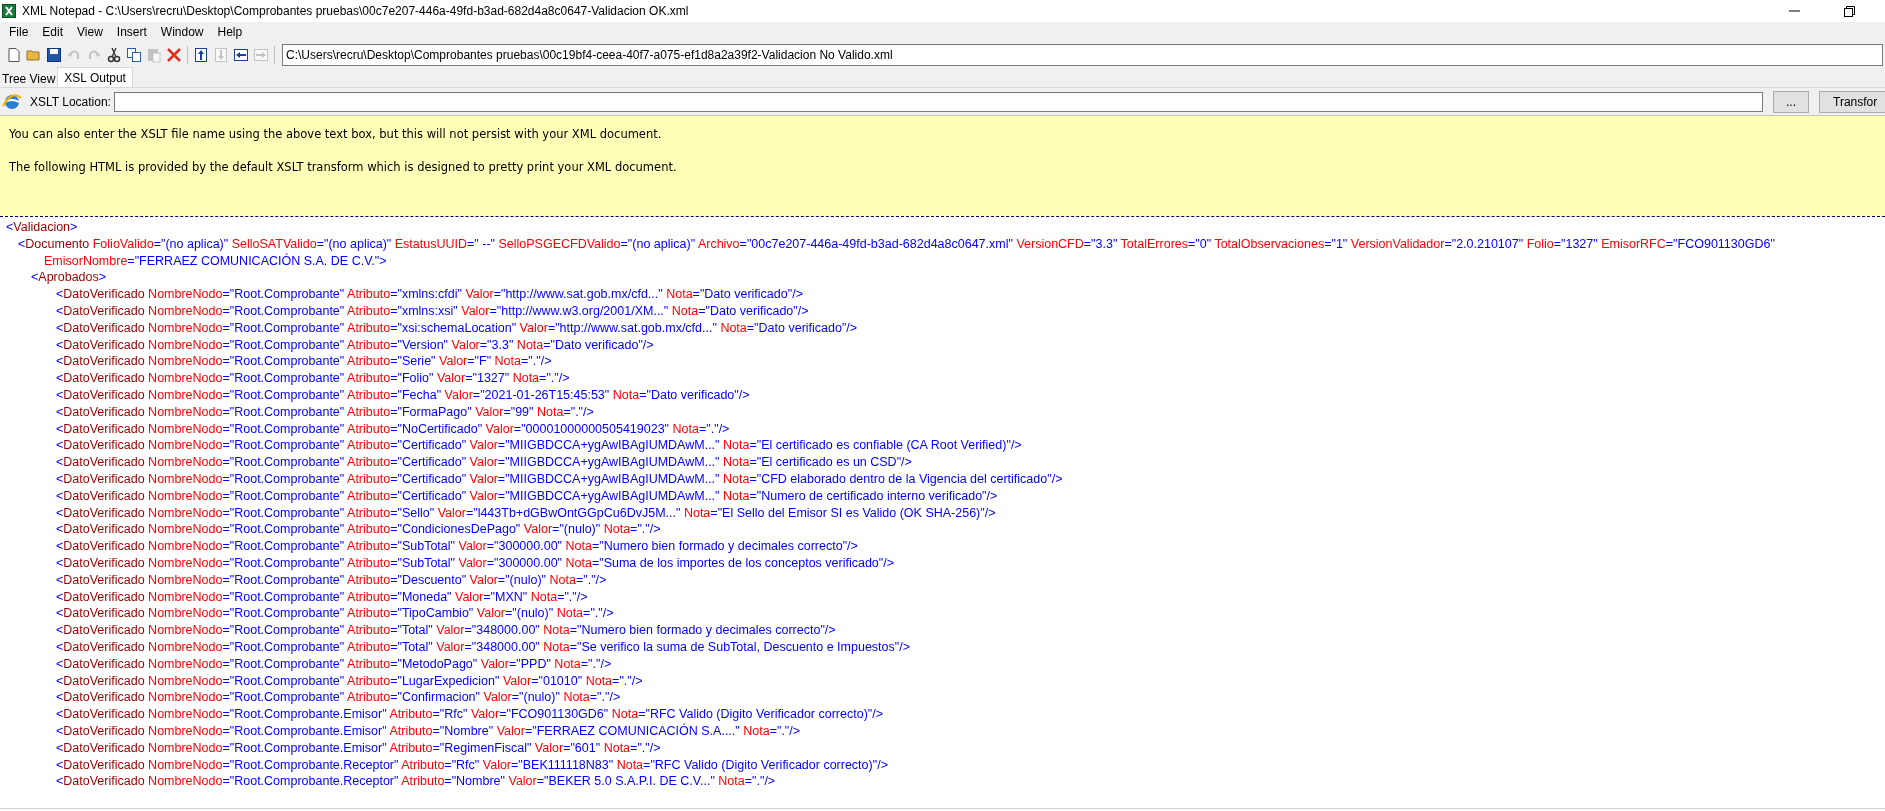  Describe the element at coordinates (201, 55) in the screenshot. I see `nudge-up-icon` at that location.